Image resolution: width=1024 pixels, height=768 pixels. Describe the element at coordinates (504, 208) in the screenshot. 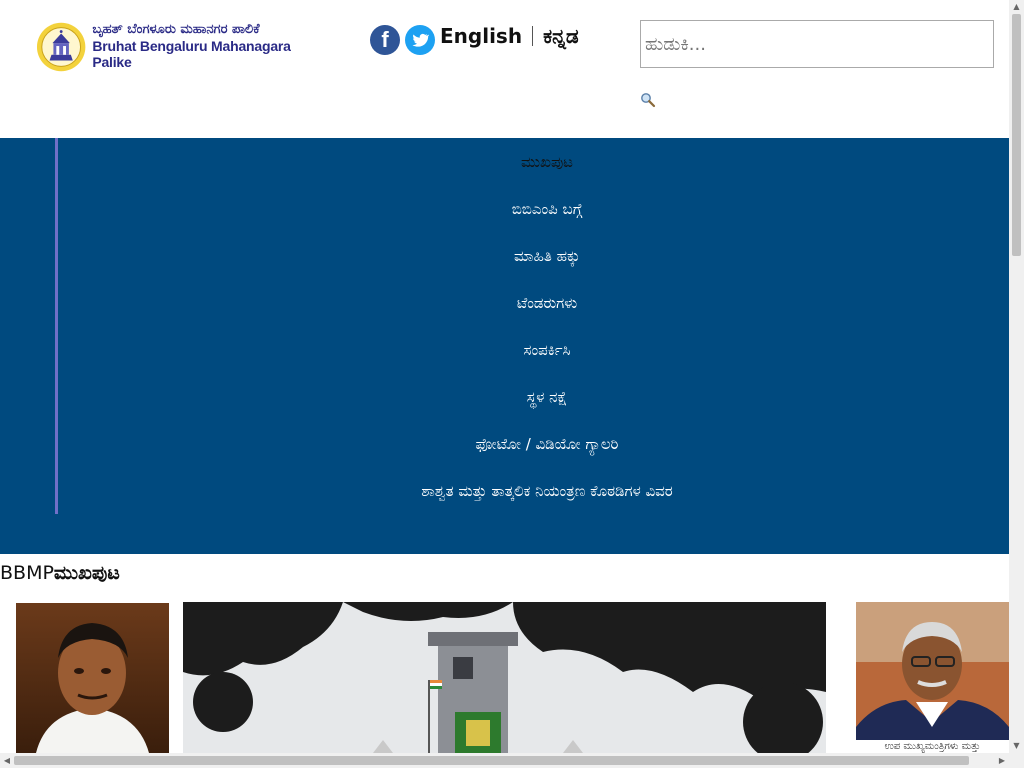

I see `nav-item-about-bbmp: ಬಿಬಿಎಂಪಿ ಬಗ್ಗೆ` at that location.